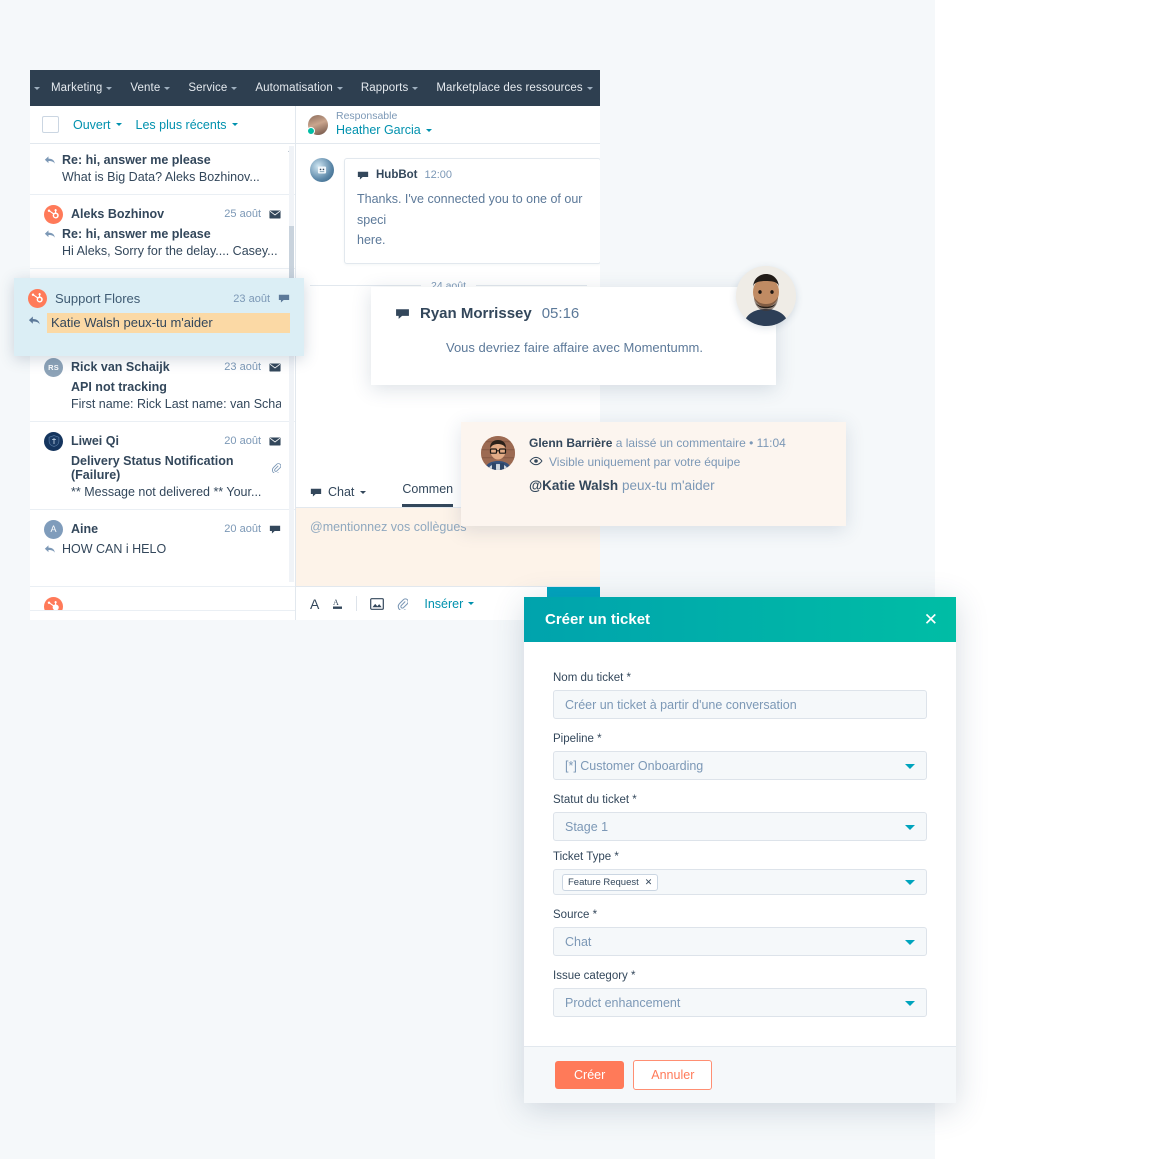 Image resolution: width=1150 pixels, height=1159 pixels. I want to click on avatar: RS, so click(53, 367).